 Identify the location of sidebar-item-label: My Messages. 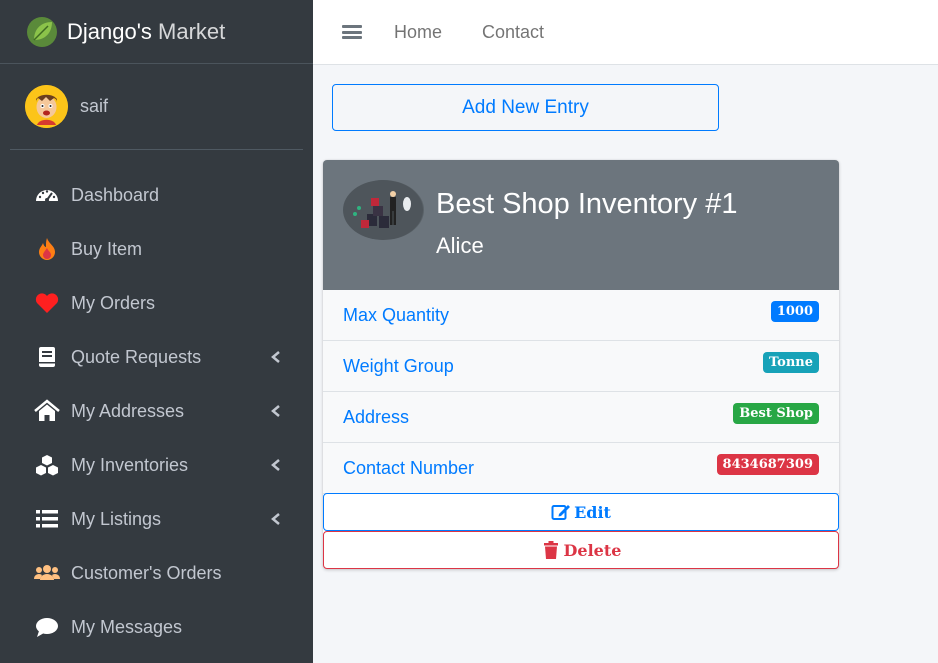
(127, 626).